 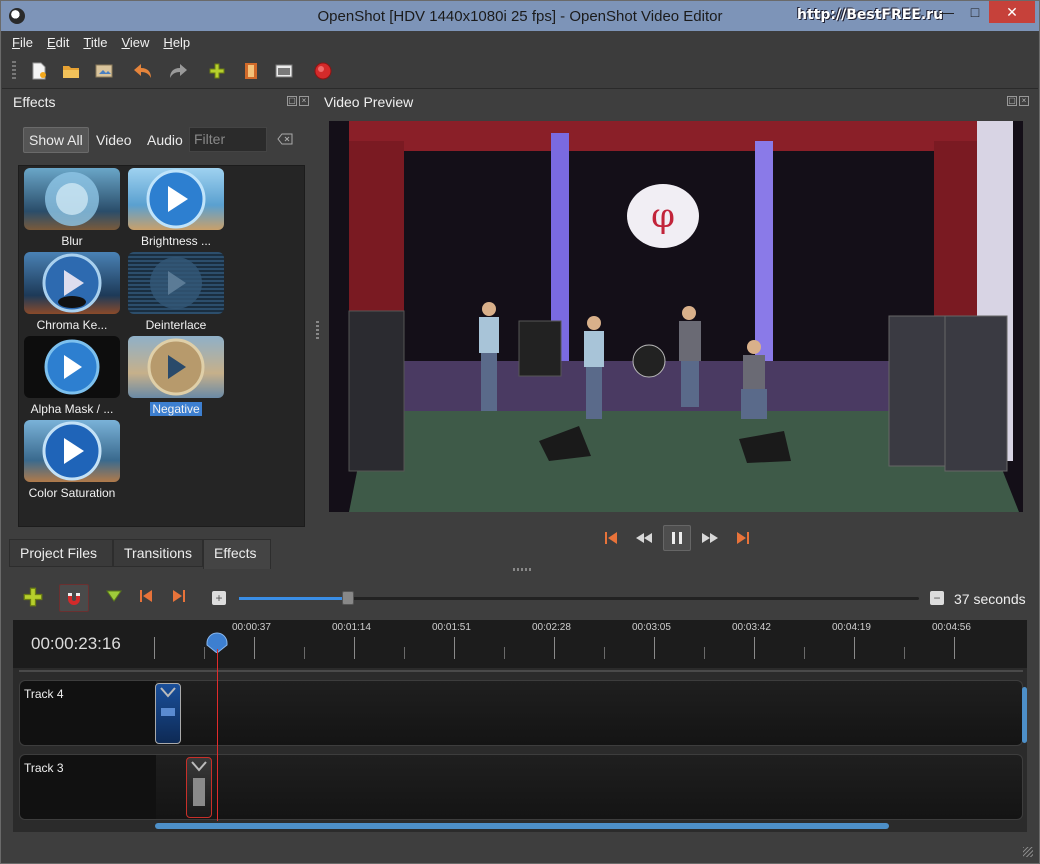 I want to click on effects-filter-row: Show All Video Audio Filter, so click(x=159, y=140).